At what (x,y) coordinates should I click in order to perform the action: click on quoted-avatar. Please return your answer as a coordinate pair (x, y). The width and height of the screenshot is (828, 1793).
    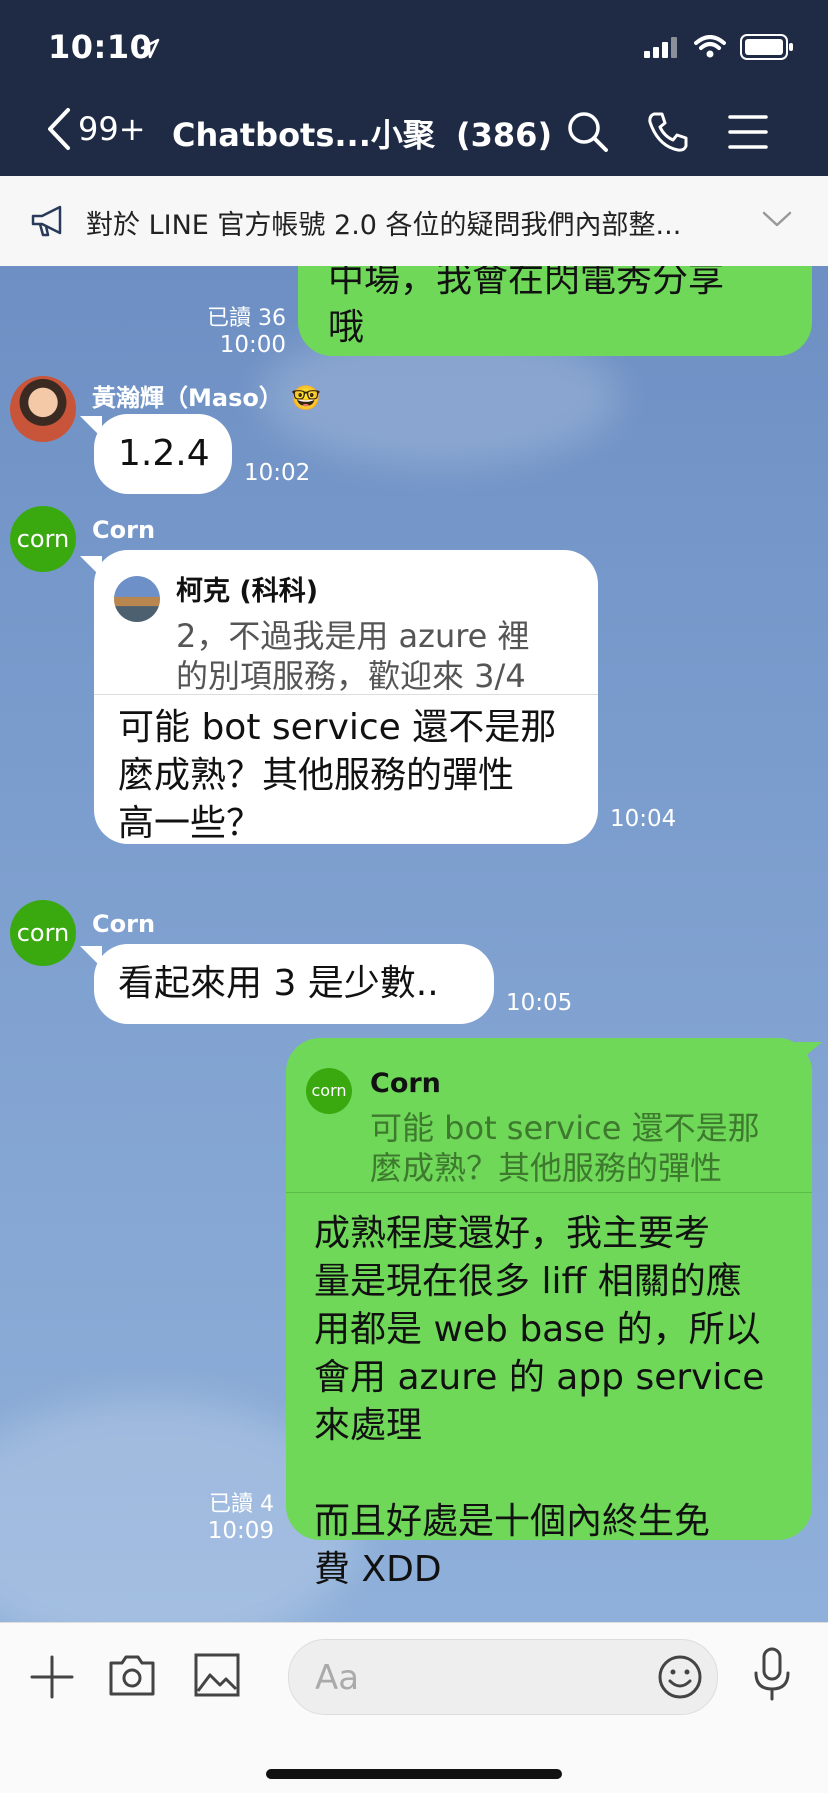
    Looking at the image, I should click on (137, 599).